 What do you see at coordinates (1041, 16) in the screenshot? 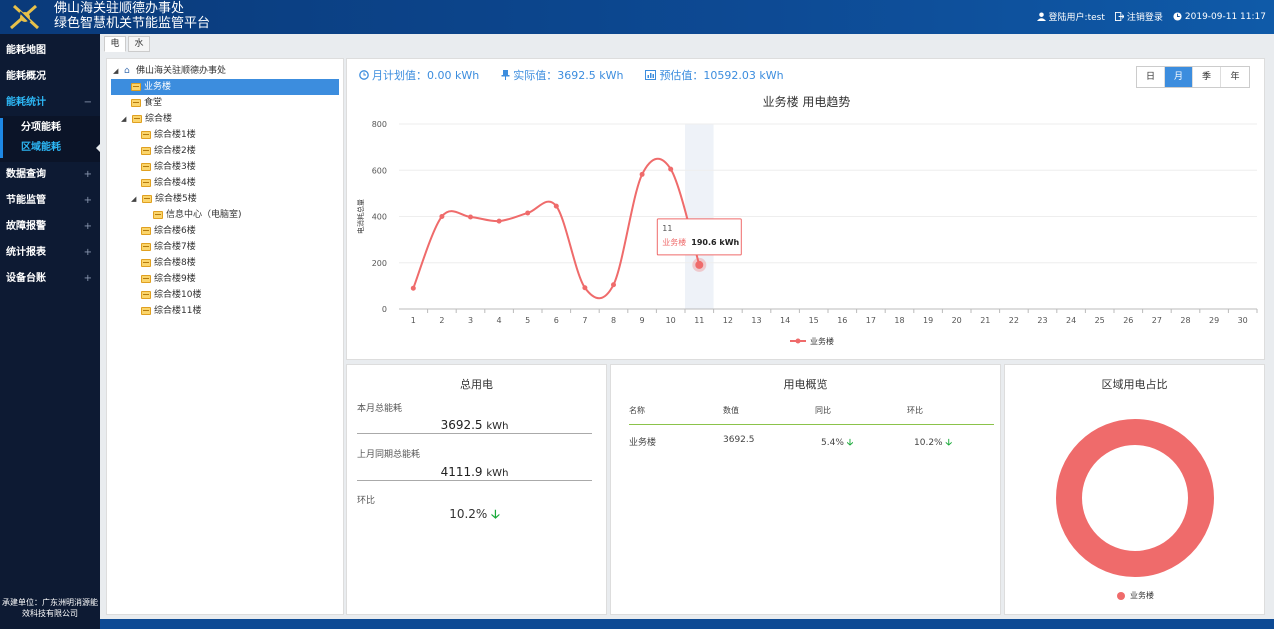
I see `user-icon` at bounding box center [1041, 16].